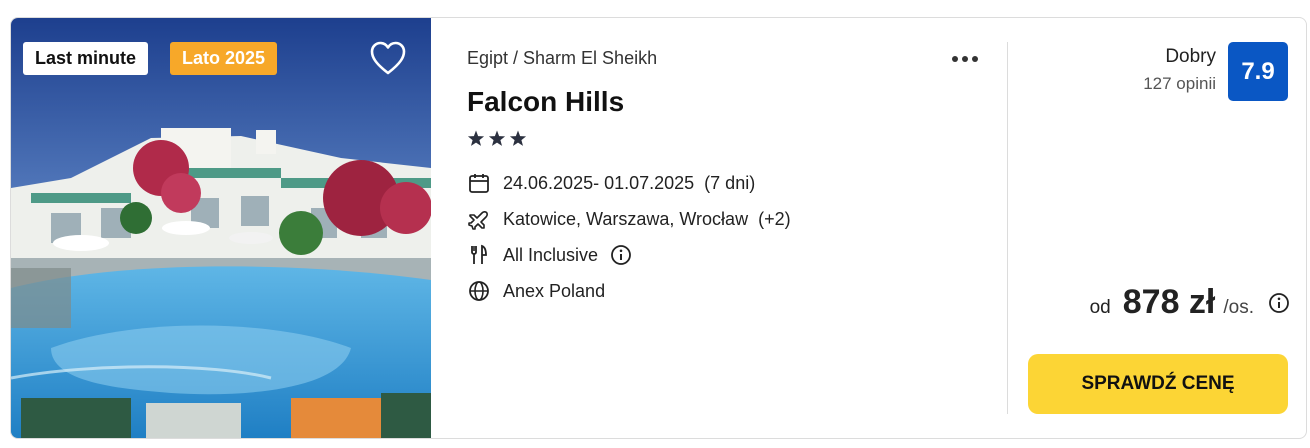 This screenshot has height=448, width=1310. Describe the element at coordinates (545, 102) in the screenshot. I see `hotel-name: Falcon Hills` at that location.